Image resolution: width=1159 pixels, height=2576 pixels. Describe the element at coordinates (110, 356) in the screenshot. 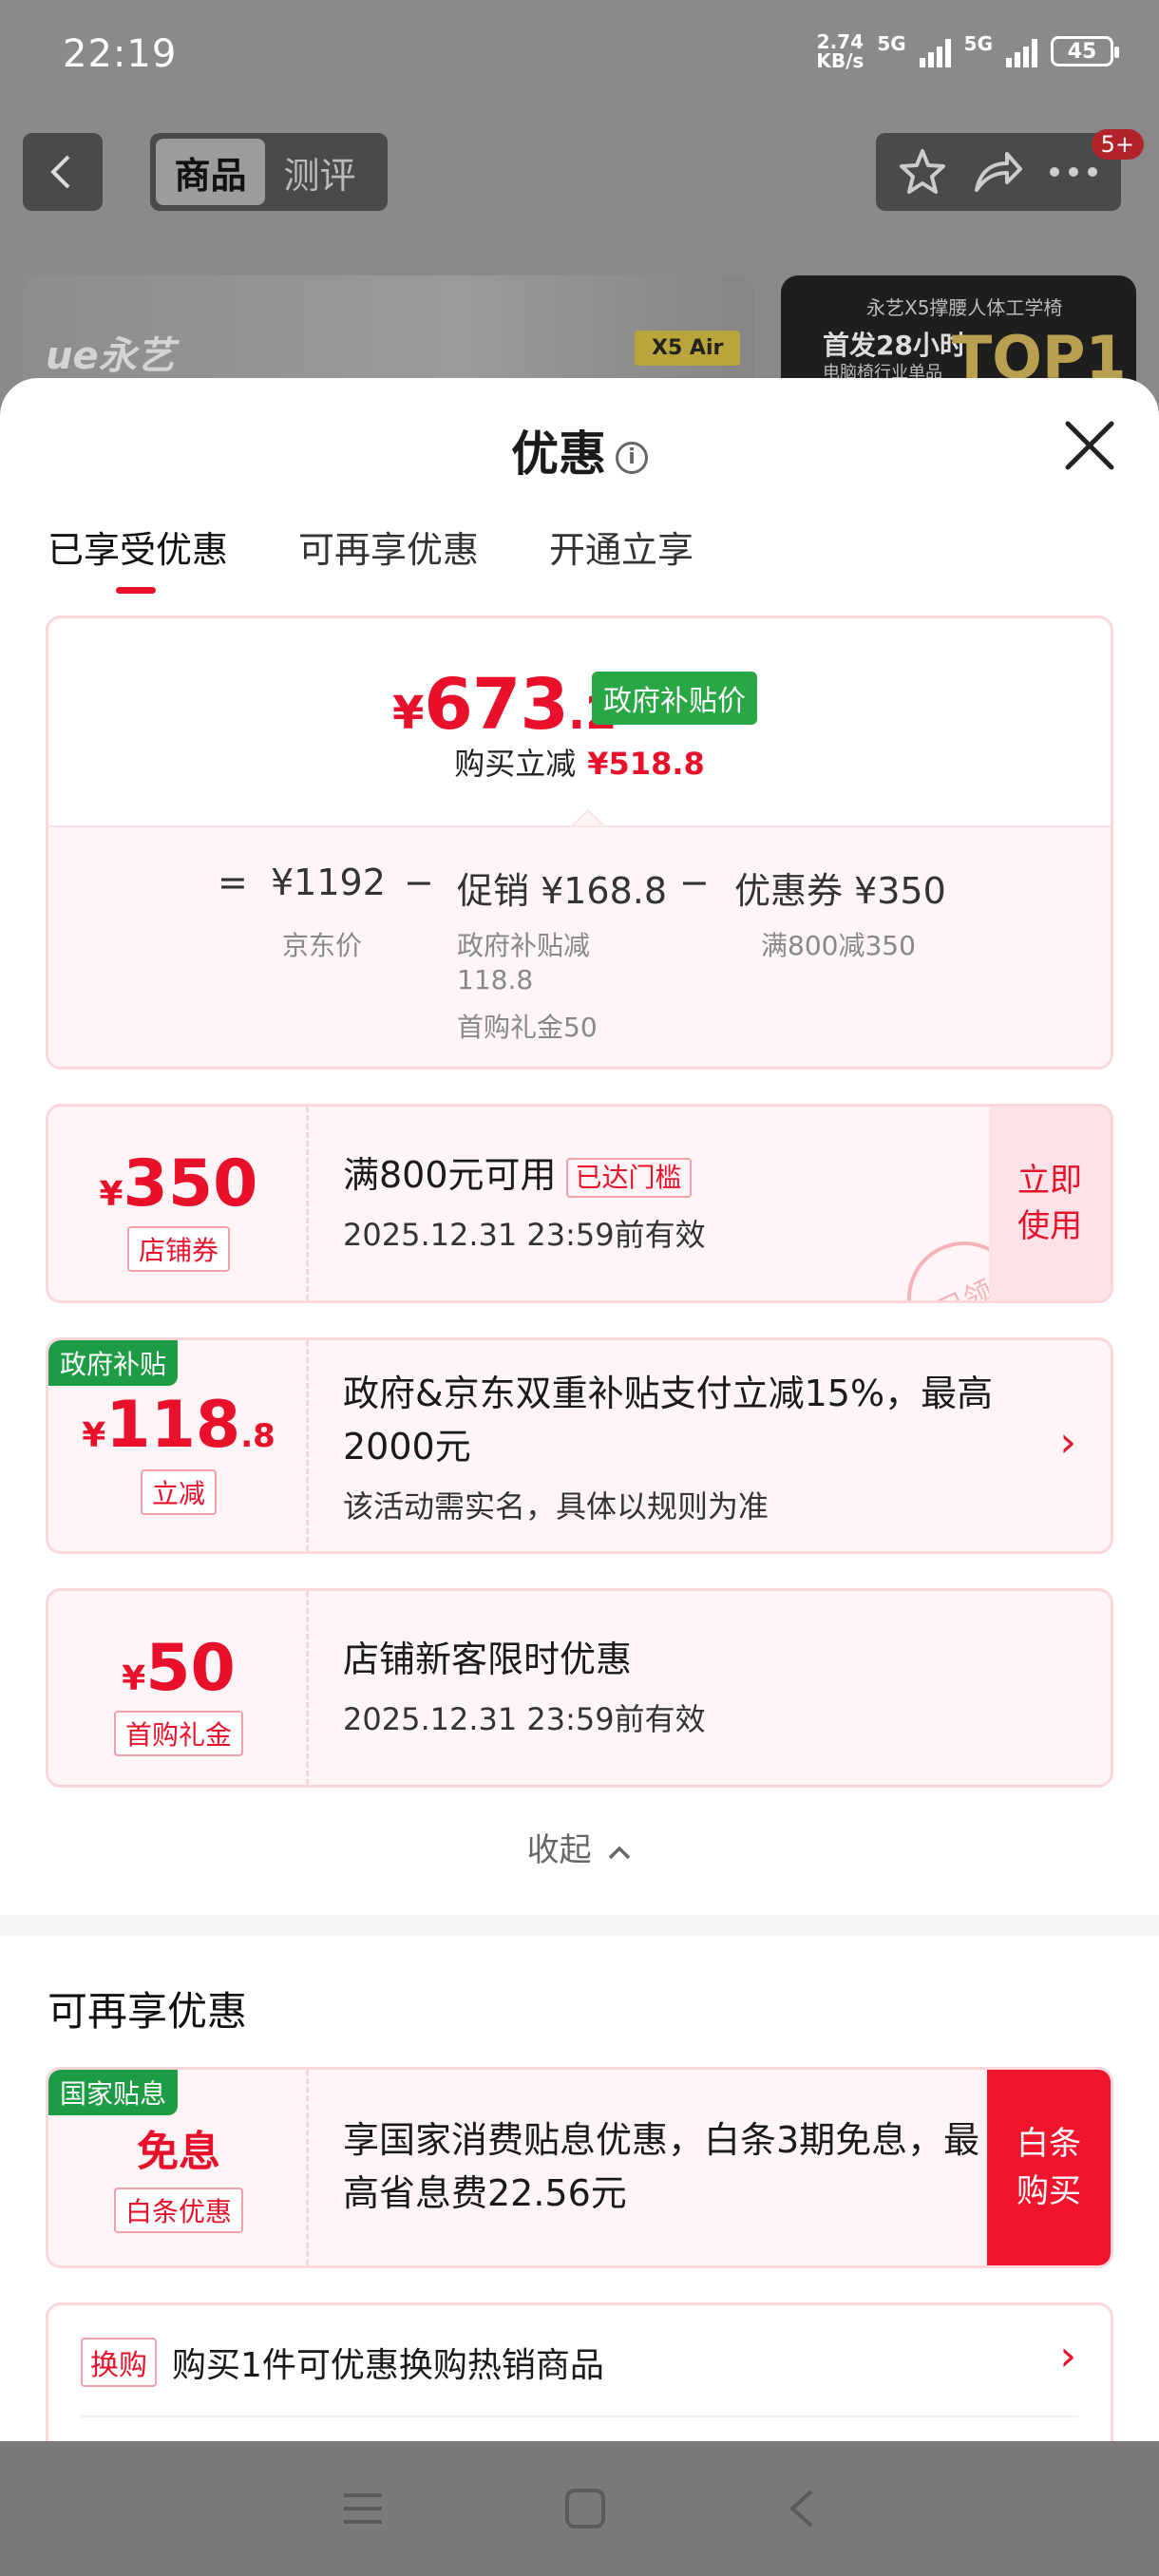

I see `brand-logo: ue永艺` at that location.